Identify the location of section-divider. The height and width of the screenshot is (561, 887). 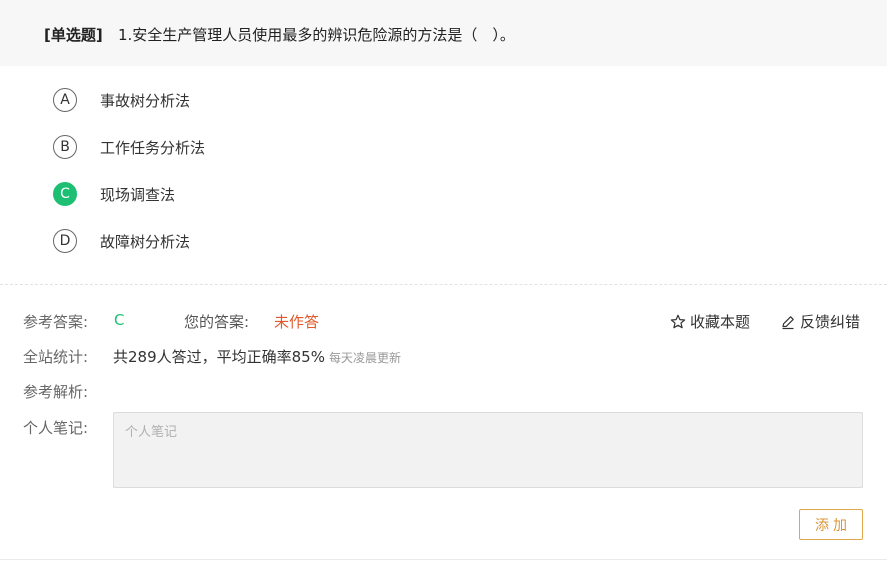
(443, 284).